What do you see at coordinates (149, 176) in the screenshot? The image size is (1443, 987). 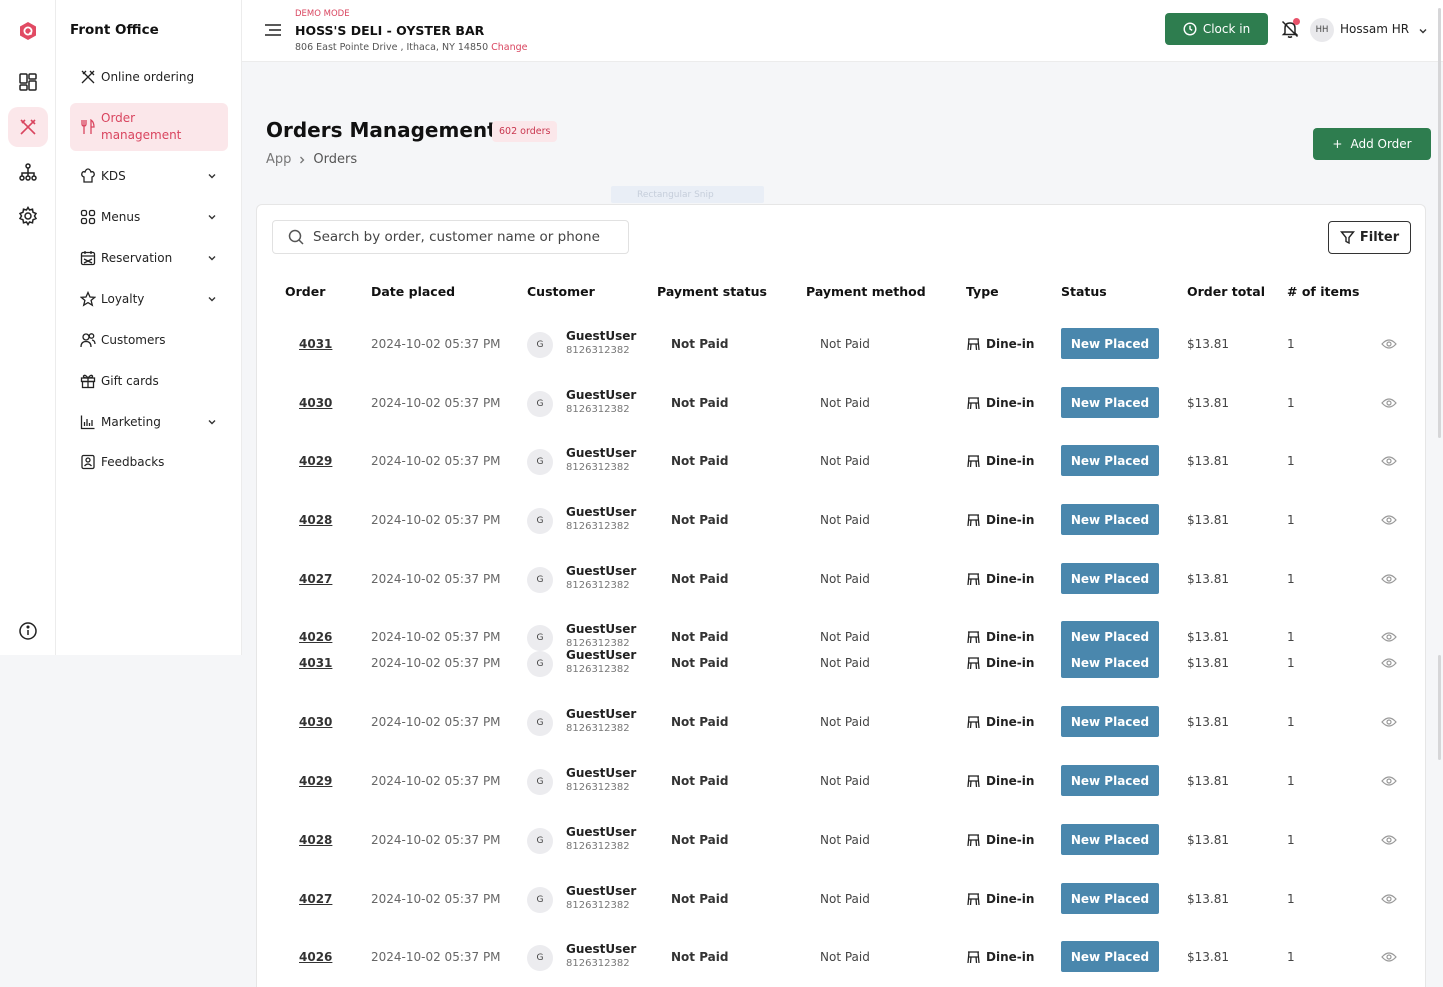 I see `sidebar-item-kds: KDS` at bounding box center [149, 176].